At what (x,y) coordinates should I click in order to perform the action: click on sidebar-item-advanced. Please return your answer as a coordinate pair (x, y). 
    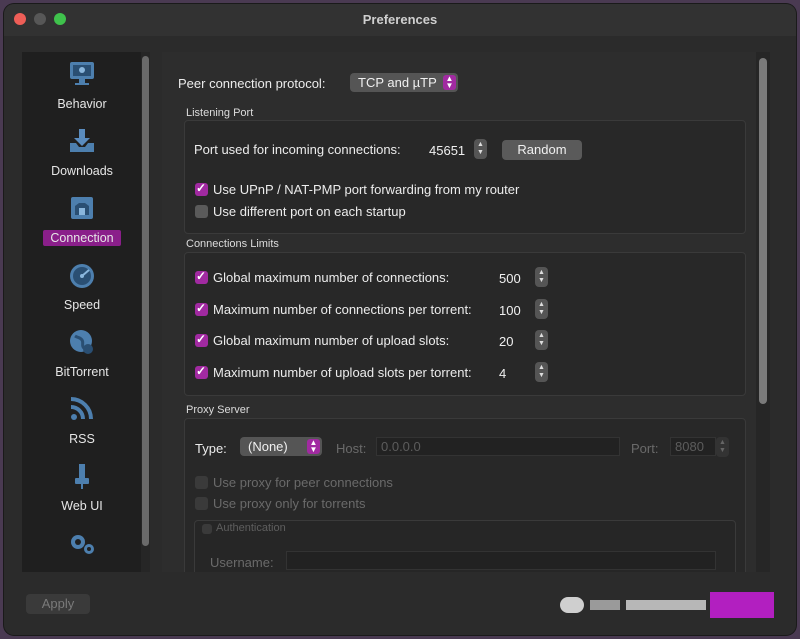
    Looking at the image, I should click on (82, 547).